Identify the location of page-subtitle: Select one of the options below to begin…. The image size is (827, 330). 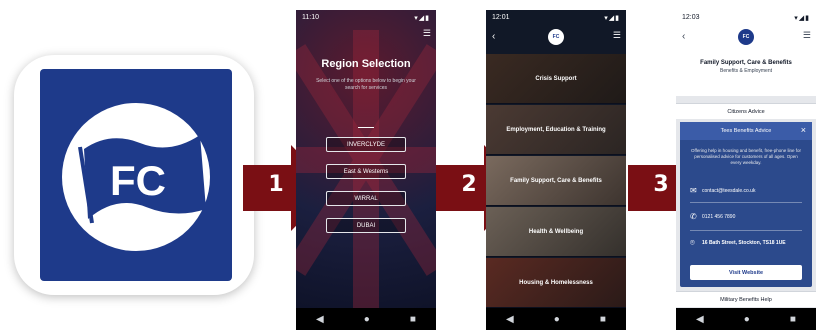
(366, 84).